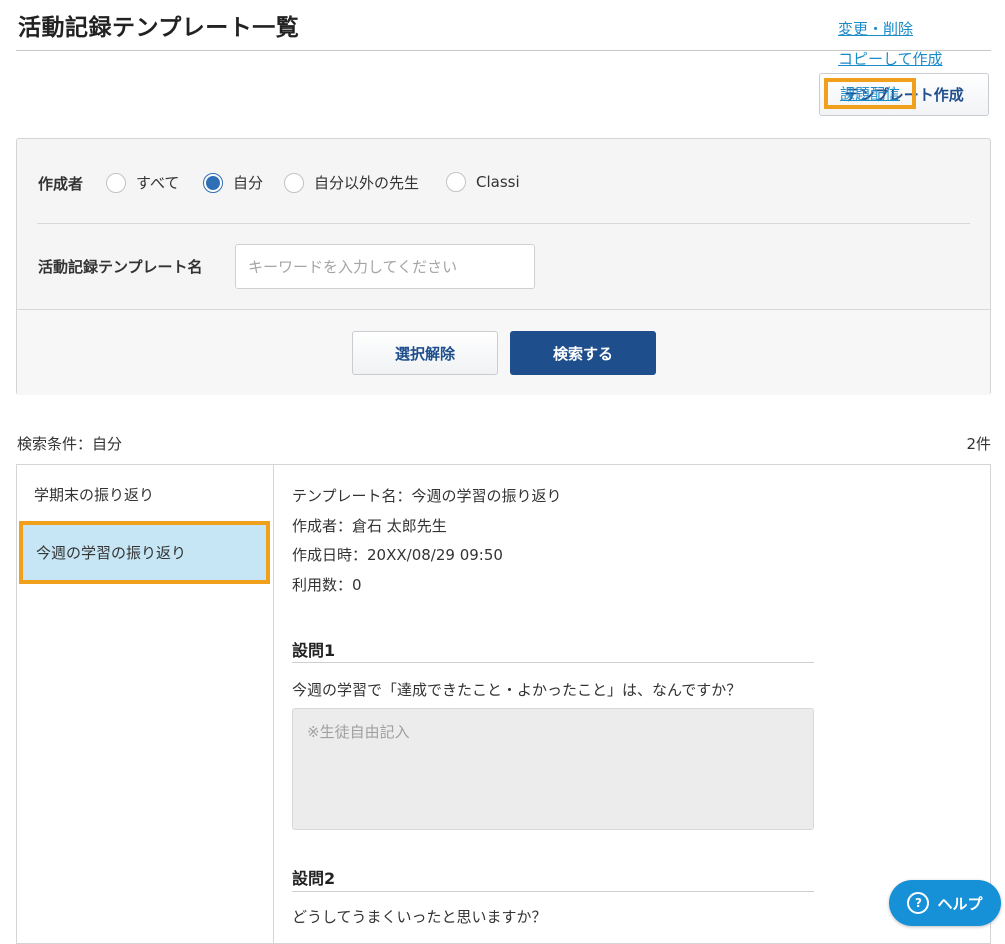  What do you see at coordinates (890, 58) in the screenshot?
I see `copy-create-link: コピーして作成` at bounding box center [890, 58].